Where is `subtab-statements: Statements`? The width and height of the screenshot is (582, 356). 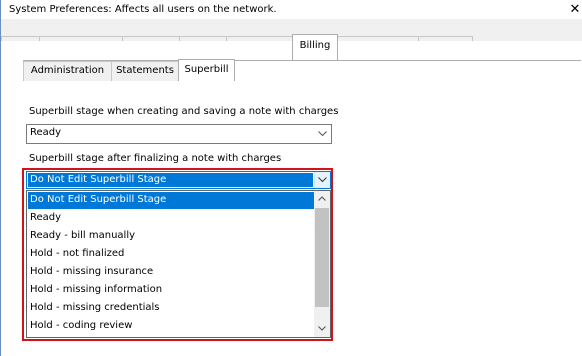 subtab-statements: Statements is located at coordinates (145, 71).